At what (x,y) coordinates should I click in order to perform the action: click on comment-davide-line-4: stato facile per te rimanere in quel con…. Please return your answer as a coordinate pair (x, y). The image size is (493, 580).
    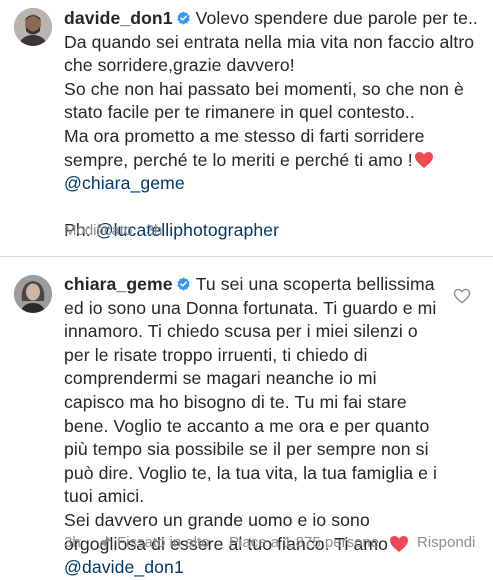
    Looking at the image, I should click on (239, 112).